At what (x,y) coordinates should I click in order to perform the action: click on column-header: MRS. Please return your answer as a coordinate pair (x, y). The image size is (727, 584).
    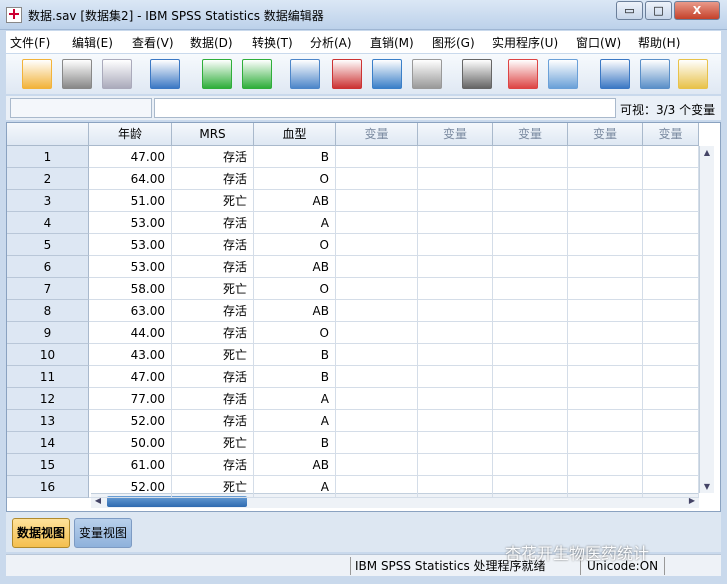
    Looking at the image, I should click on (213, 134).